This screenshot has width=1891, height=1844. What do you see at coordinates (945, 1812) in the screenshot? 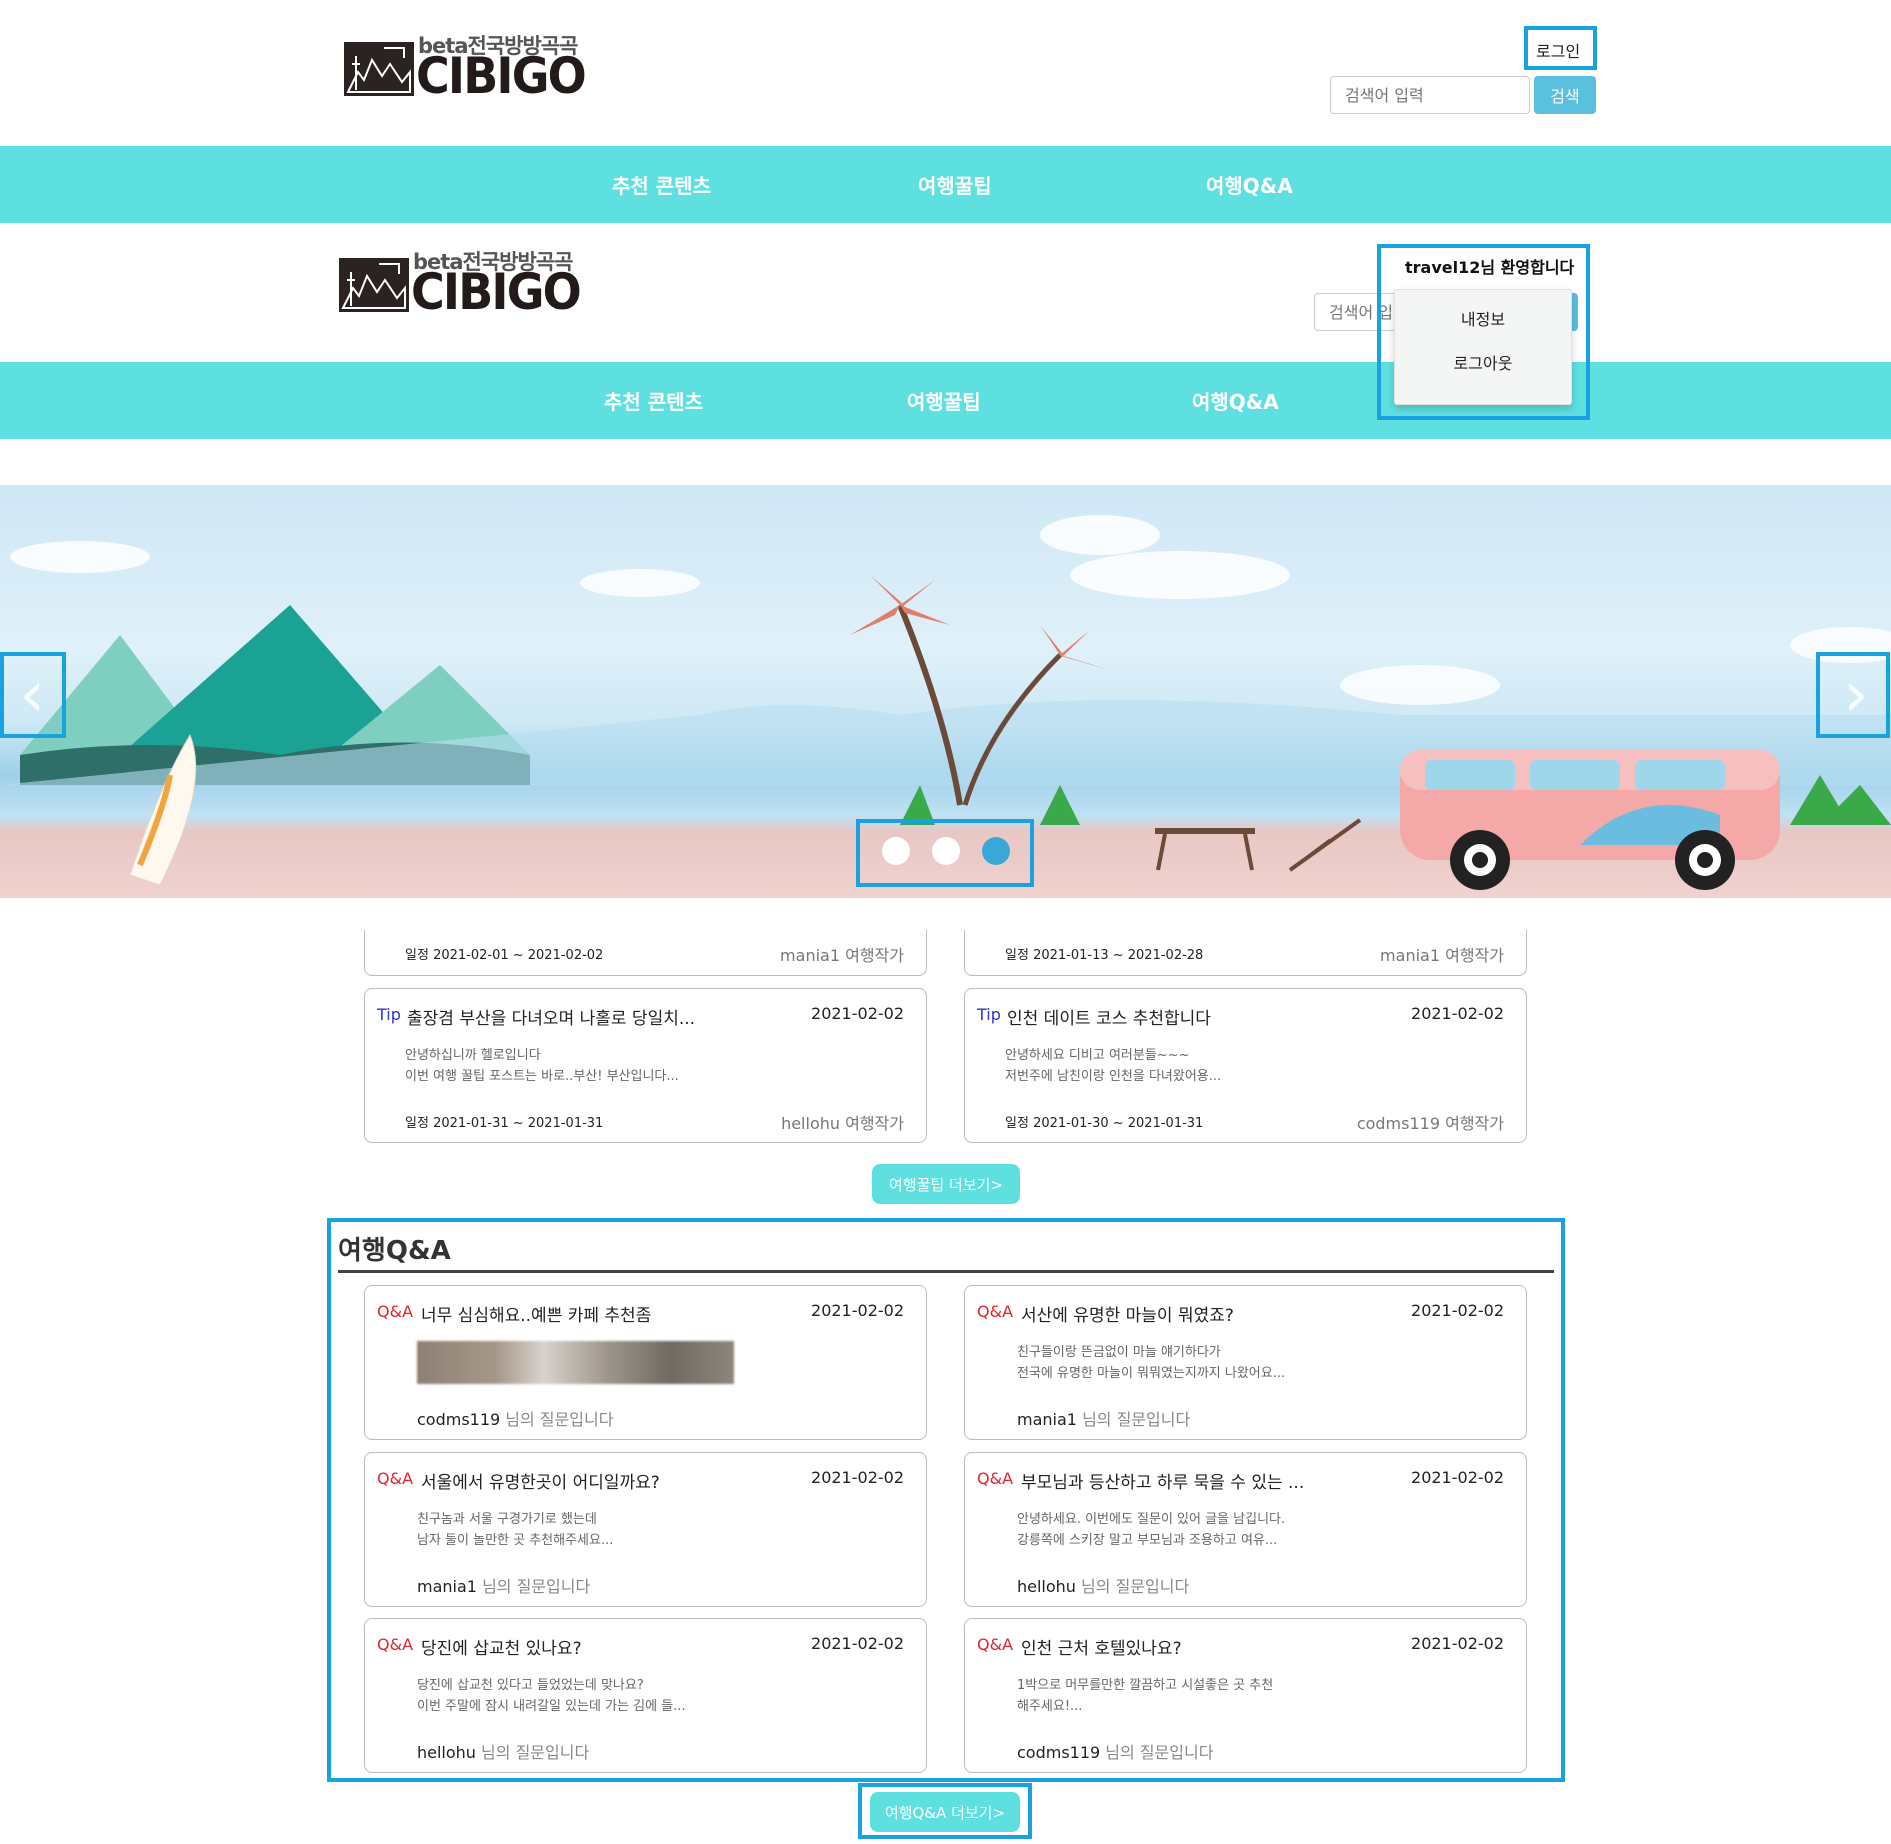
I see `qa-more-button: 여행Q&A 더보기>` at bounding box center [945, 1812].